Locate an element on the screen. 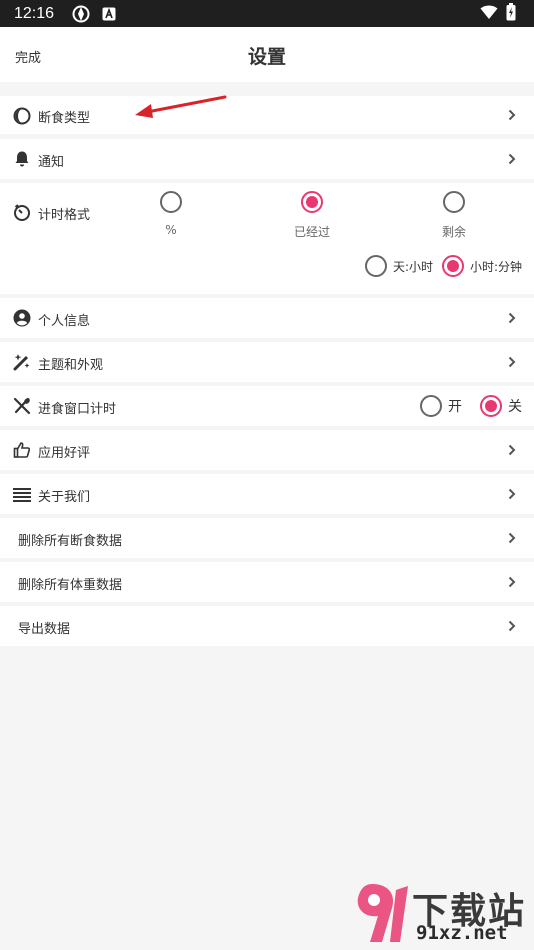  timer-option-remaining: 剩余 is located at coordinates (454, 215).